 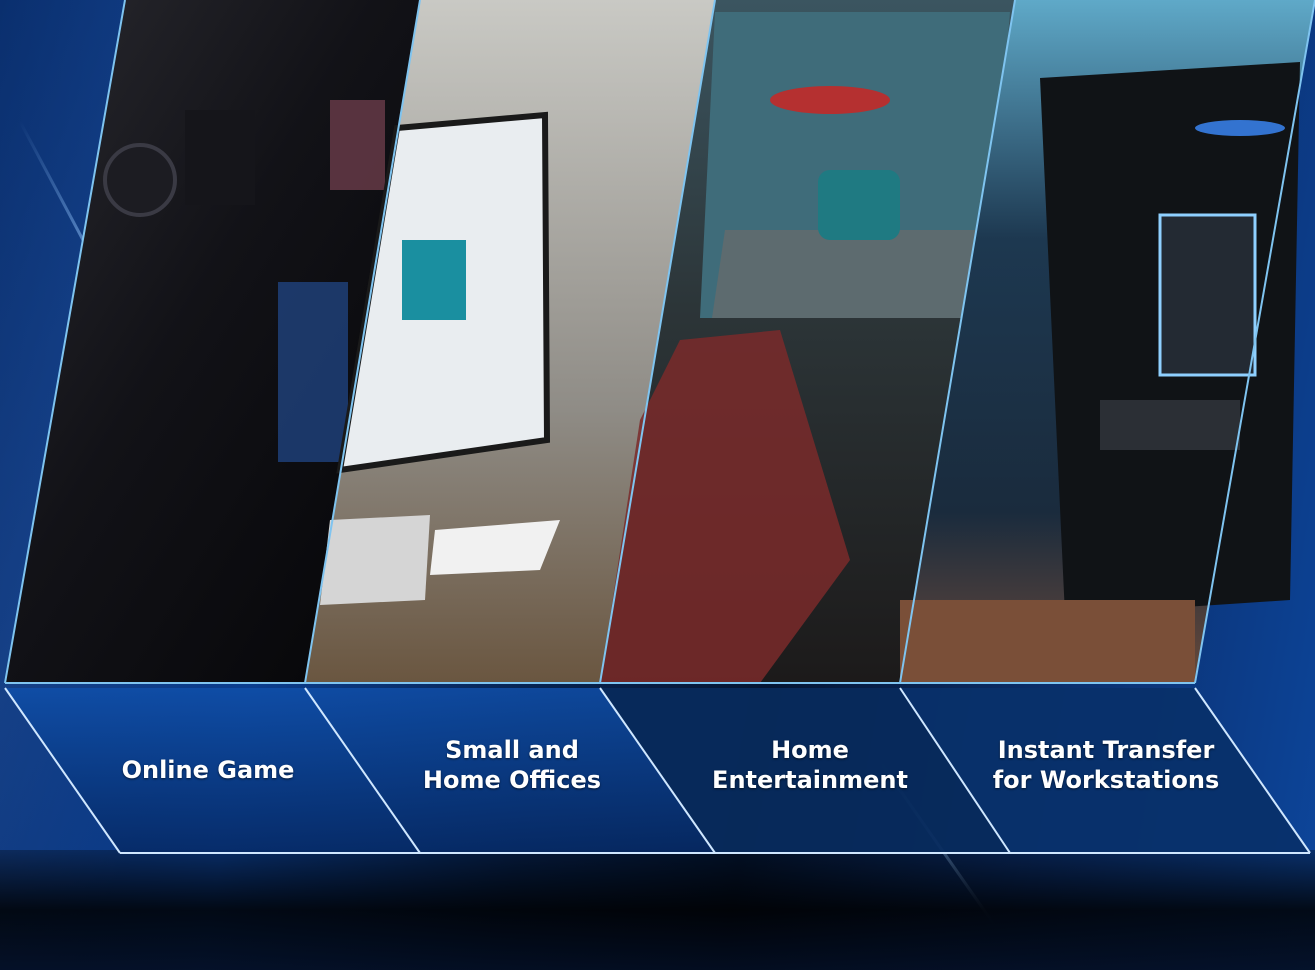 I want to click on label-line: Online Game, so click(x=208, y=770).